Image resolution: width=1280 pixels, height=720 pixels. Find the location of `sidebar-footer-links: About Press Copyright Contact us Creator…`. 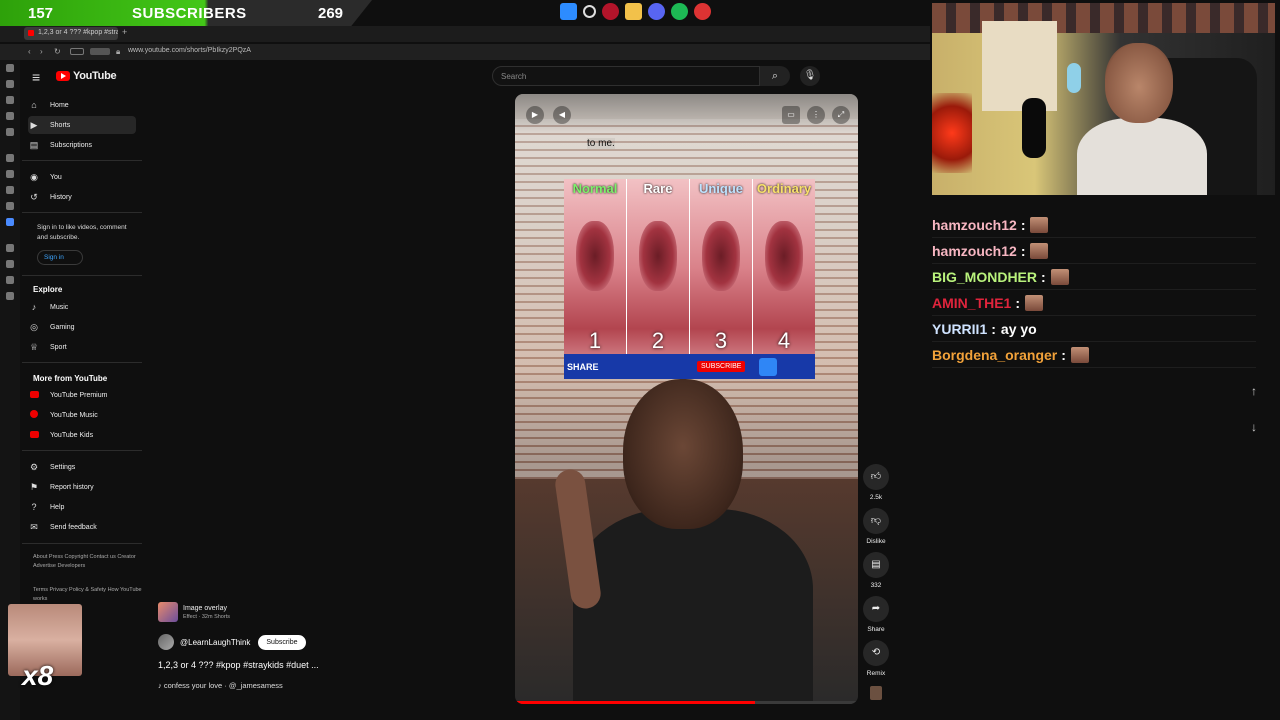

sidebar-footer-links: About Press Copyright Contact us Creator… is located at coordinates (88, 562).